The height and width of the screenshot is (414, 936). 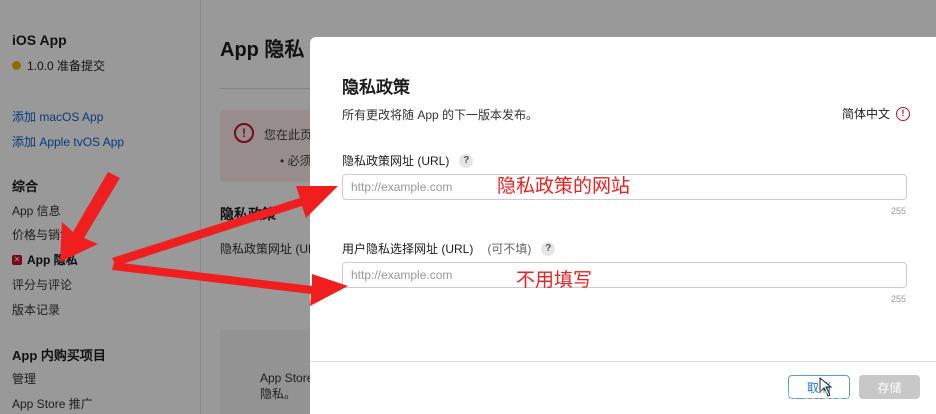 What do you see at coordinates (865, 114) in the screenshot?
I see `language-label: 简体中文` at bounding box center [865, 114].